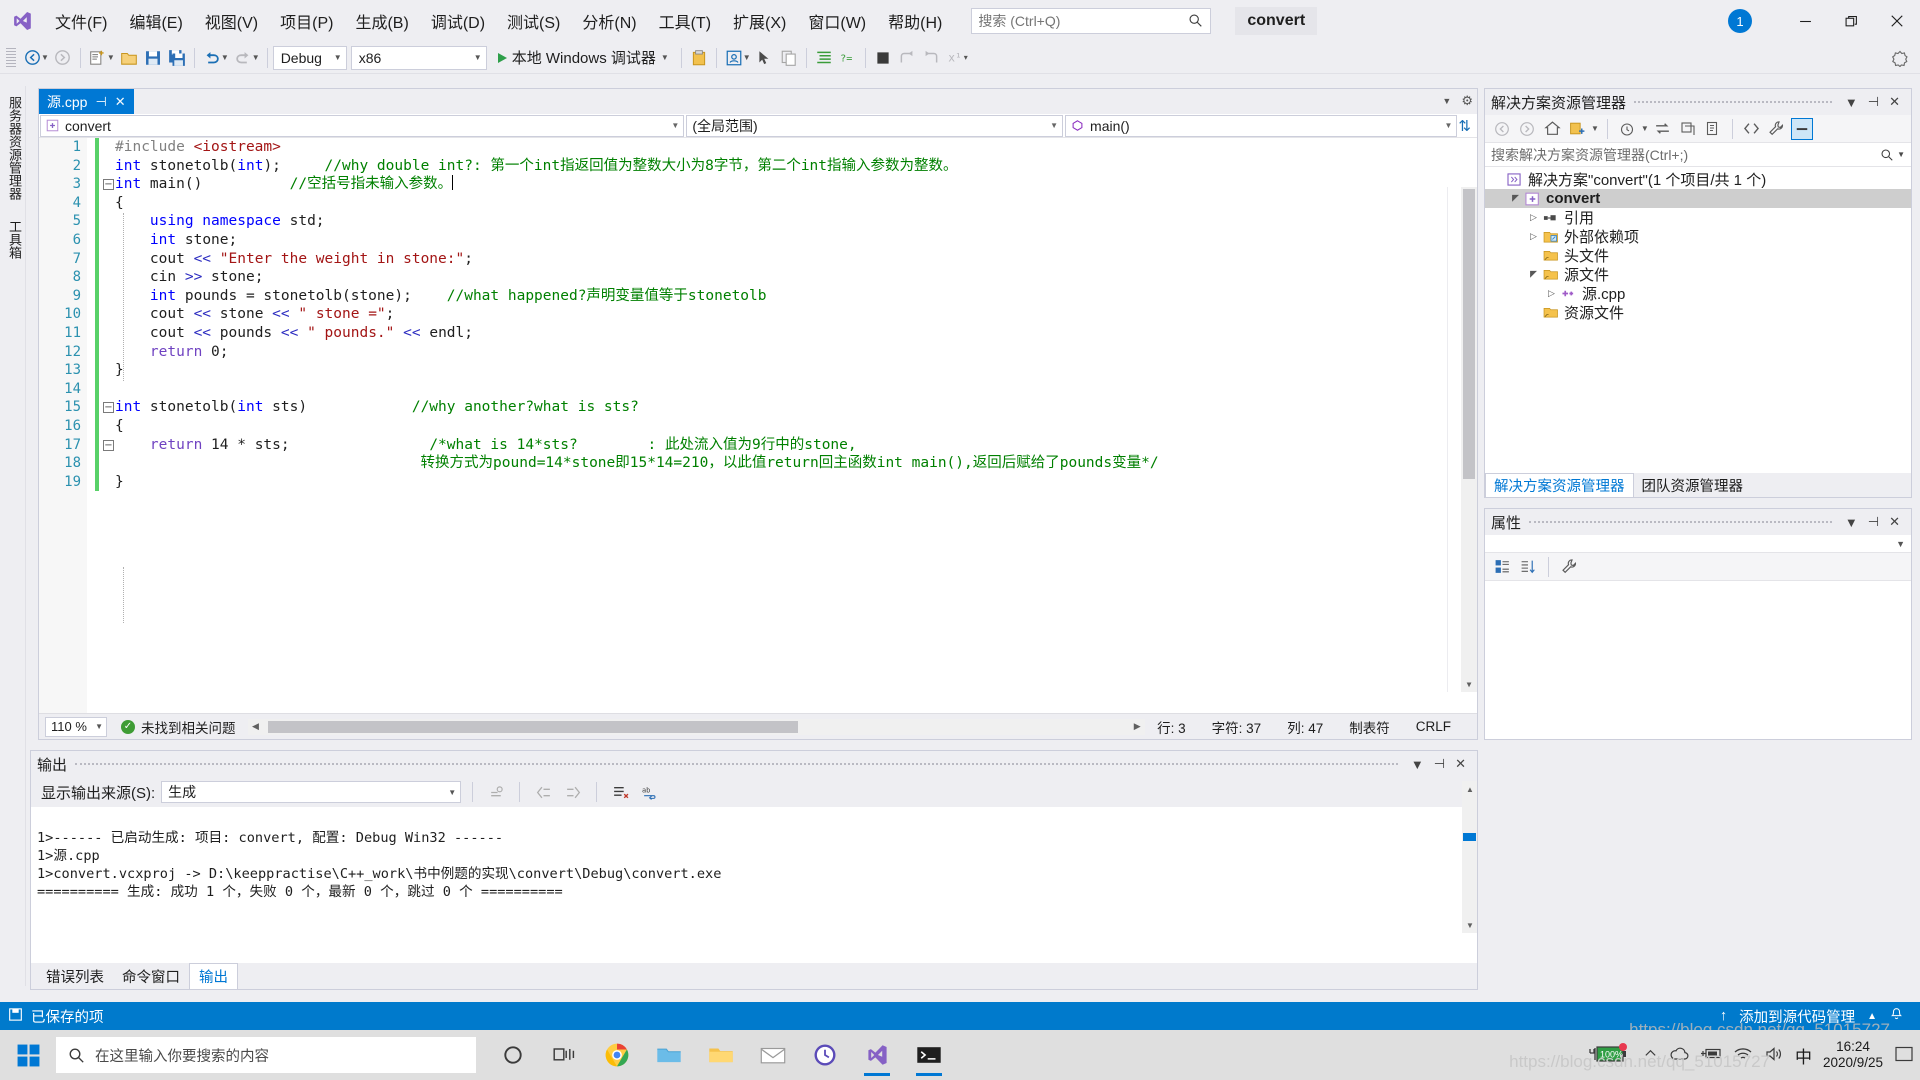 The height and width of the screenshot is (1080, 1920). I want to click on output-vertical-scrollbar: ▲ ▼, so click(1469, 857).